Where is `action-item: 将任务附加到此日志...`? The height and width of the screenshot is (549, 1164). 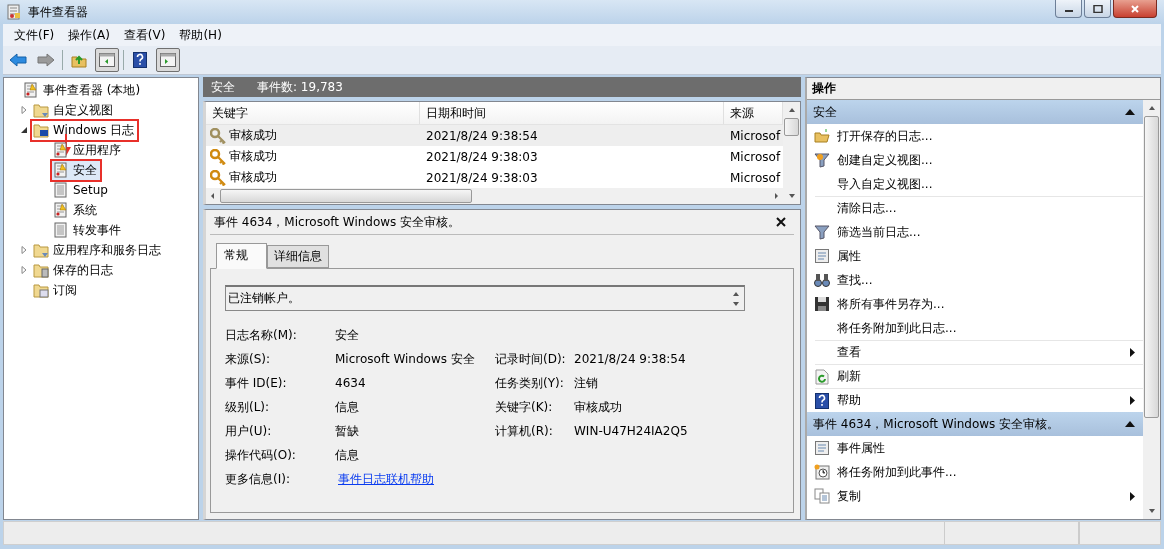
action-item: 将任务附加到此日志... is located at coordinates (975, 328).